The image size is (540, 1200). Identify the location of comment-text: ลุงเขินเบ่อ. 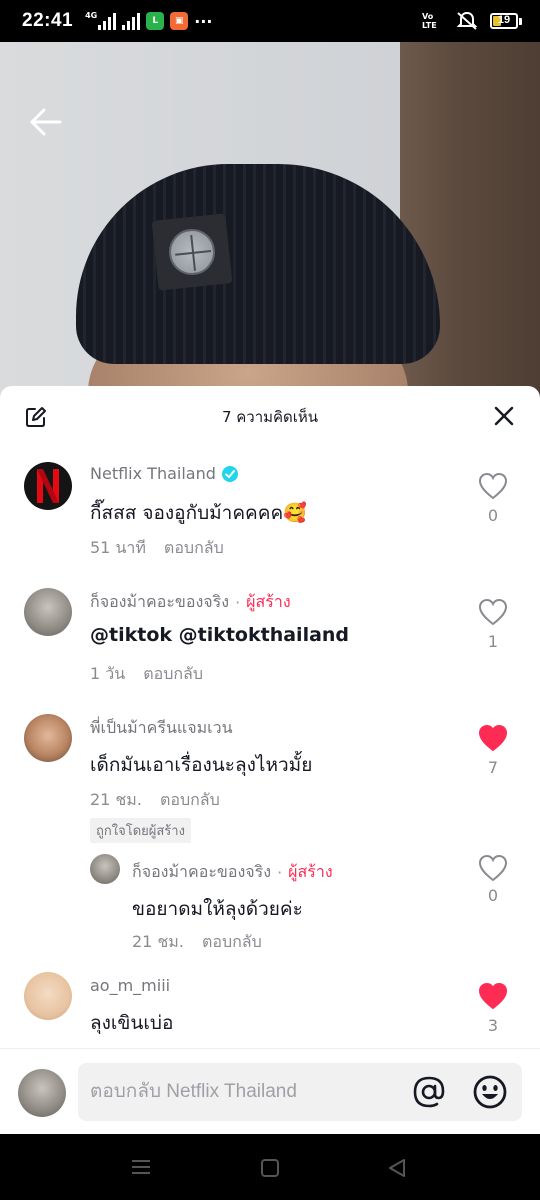
(132, 1023).